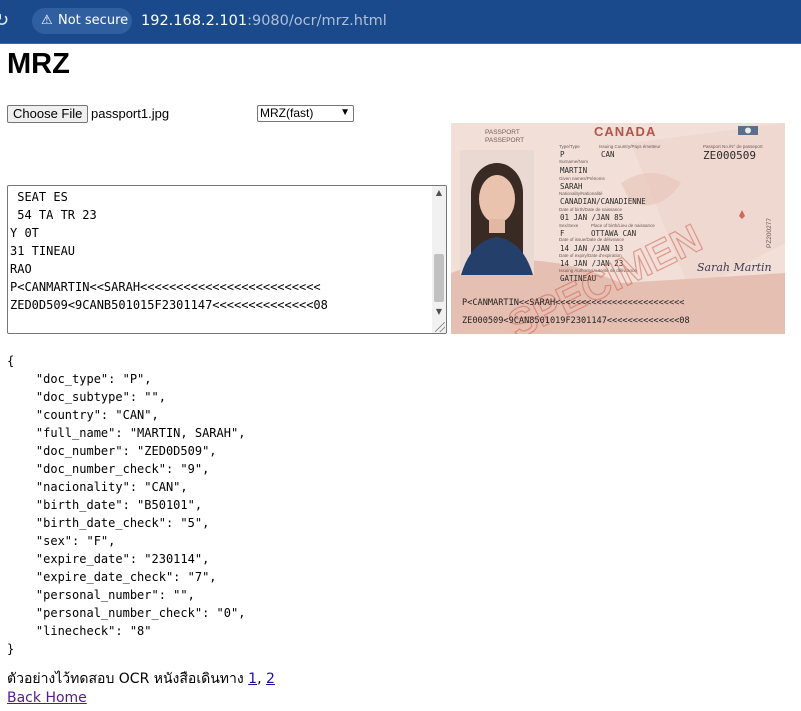 This screenshot has width=801, height=711. Describe the element at coordinates (440, 327) in the screenshot. I see `resize-grip-icon` at that location.